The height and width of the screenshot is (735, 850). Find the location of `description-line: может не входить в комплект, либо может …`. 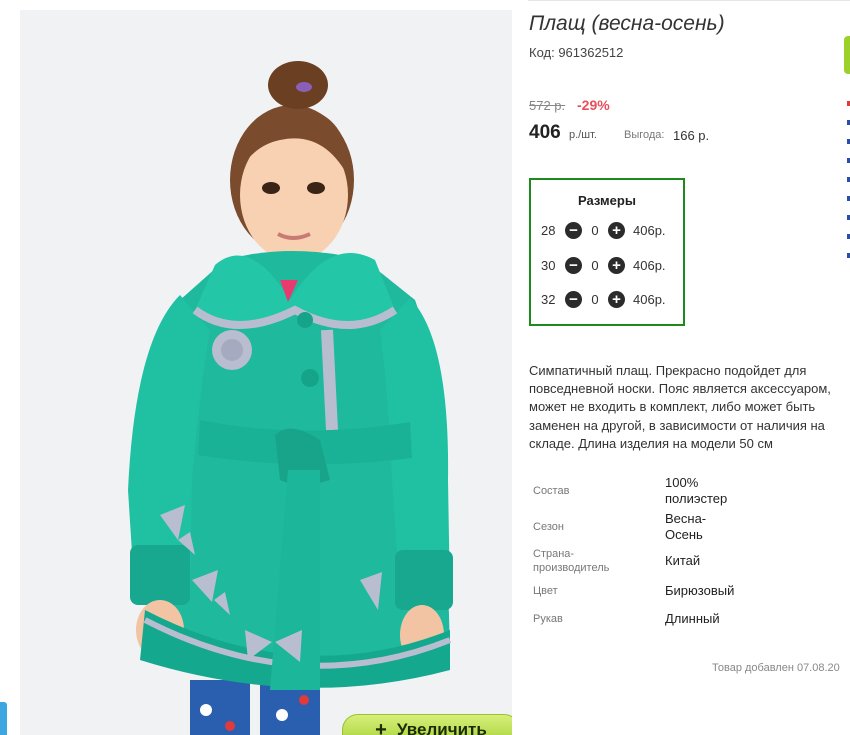

description-line: может не входить в комплект, либо может … is located at coordinates (672, 407).